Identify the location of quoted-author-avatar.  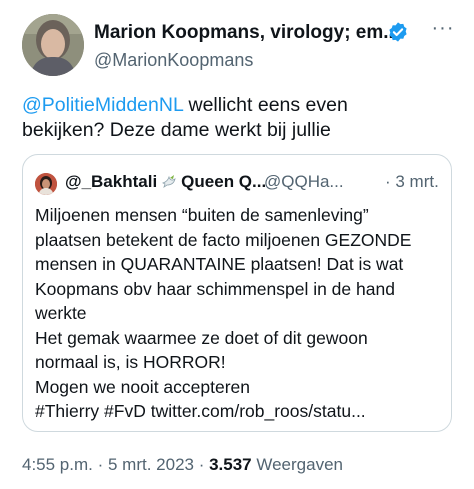
(46, 184).